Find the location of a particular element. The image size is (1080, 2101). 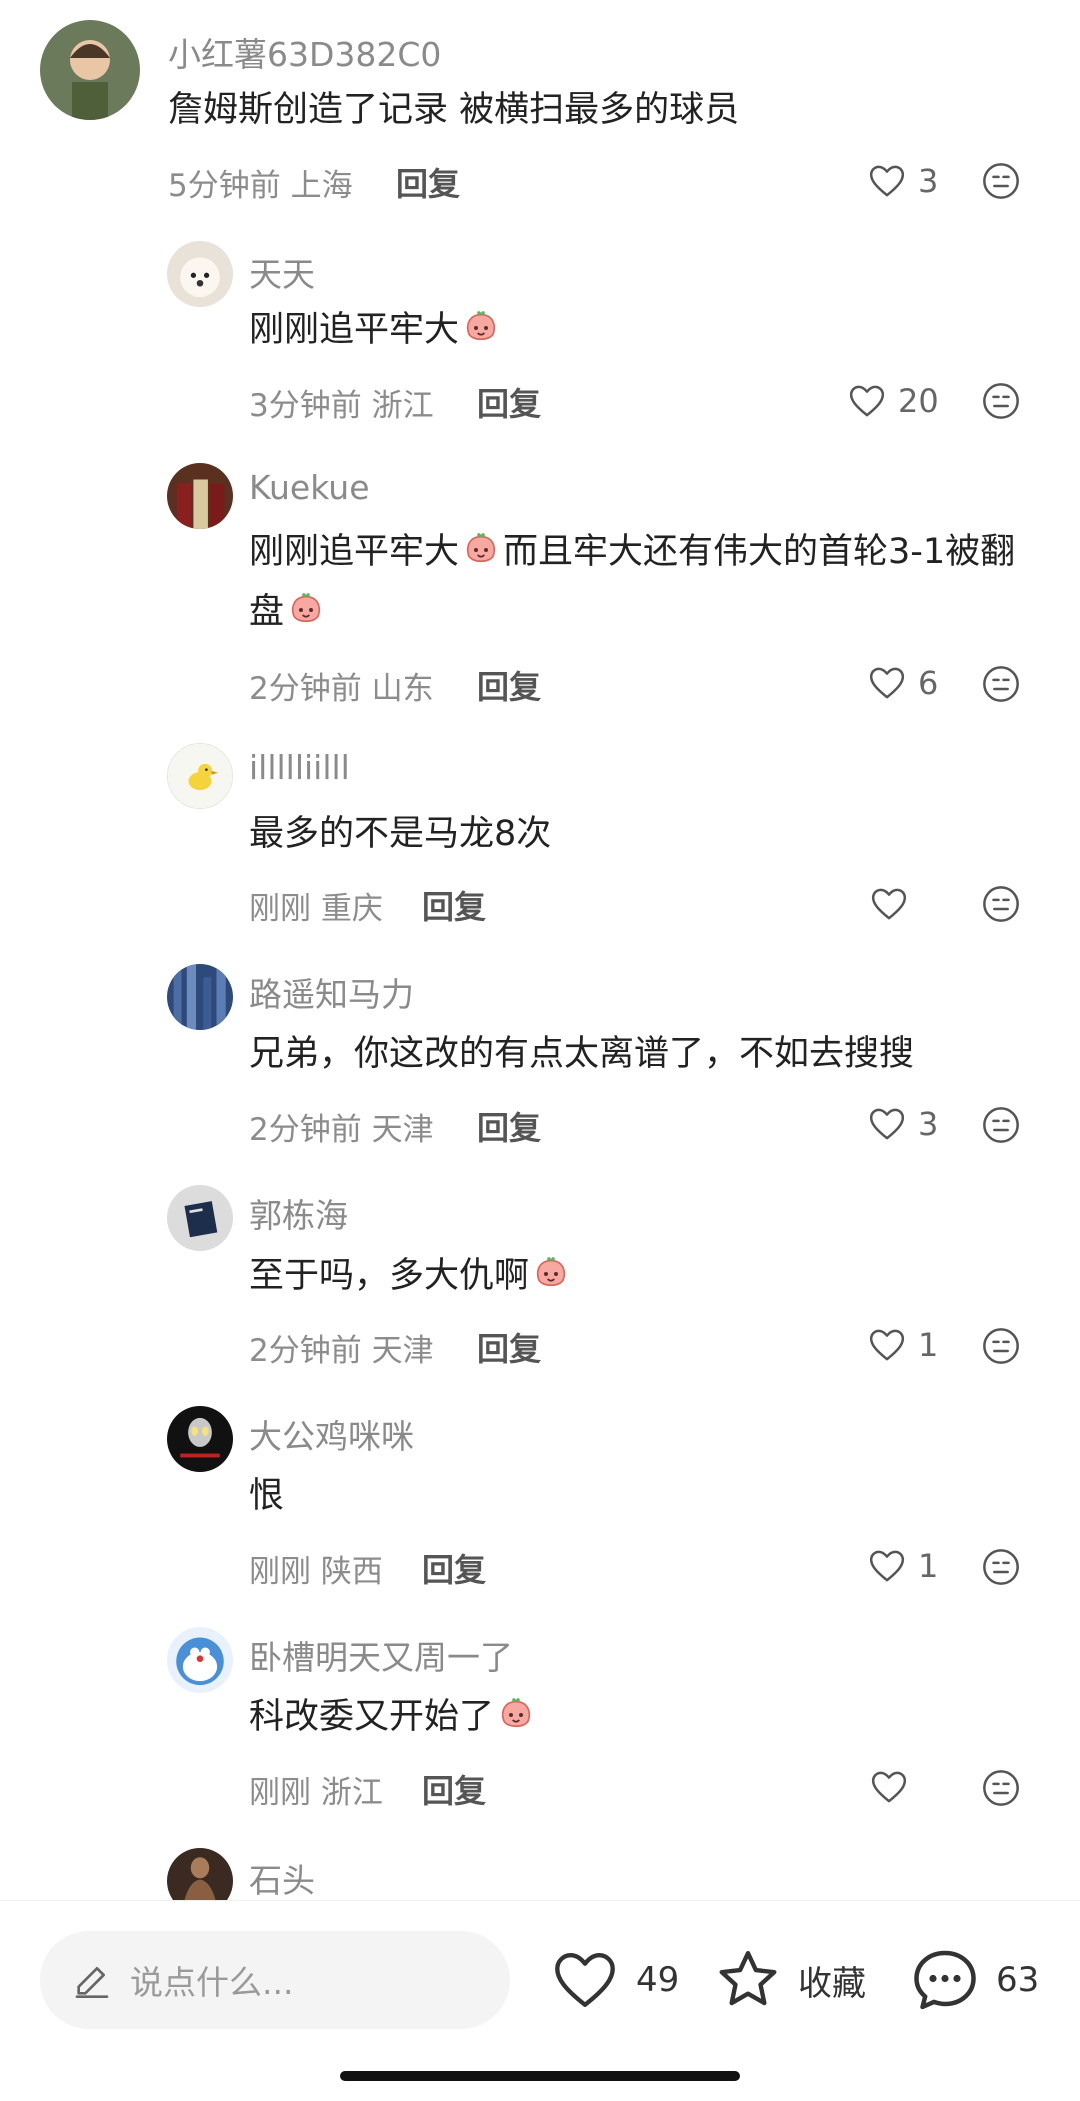

comment-meta: 2分钟前 山东 is located at coordinates (341, 685).